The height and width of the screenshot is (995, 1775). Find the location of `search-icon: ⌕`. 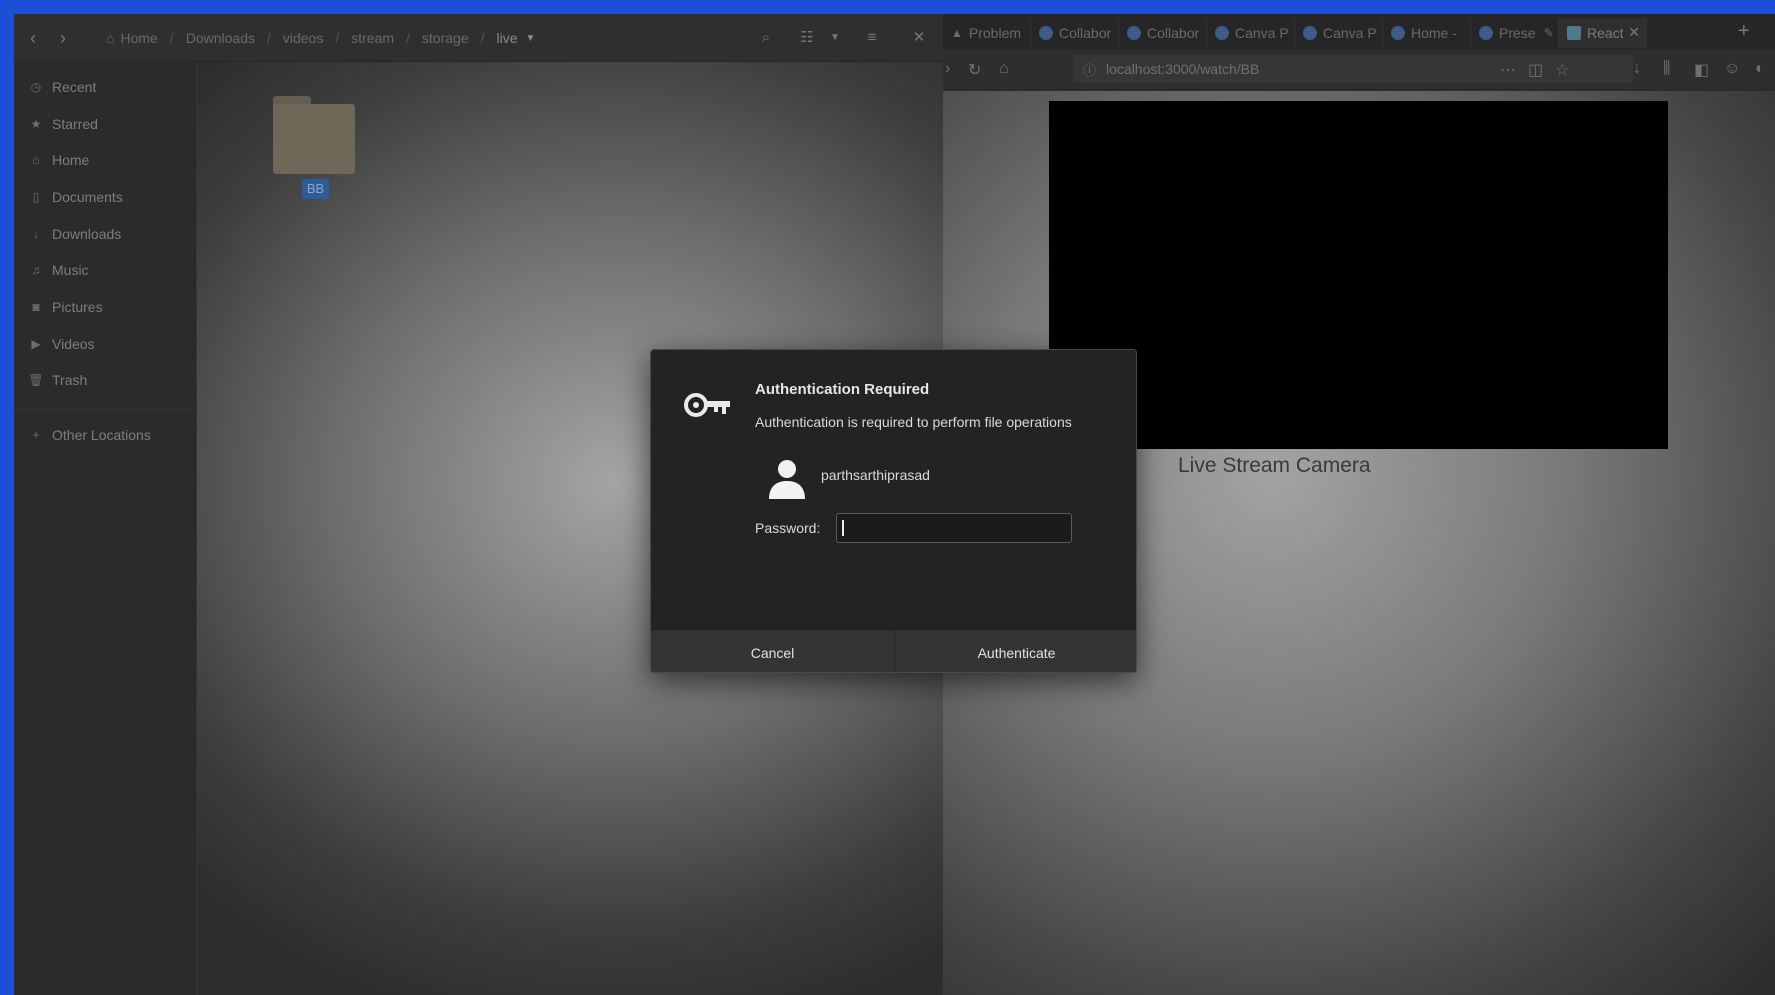

search-icon: ⌕ is located at coordinates (766, 38).